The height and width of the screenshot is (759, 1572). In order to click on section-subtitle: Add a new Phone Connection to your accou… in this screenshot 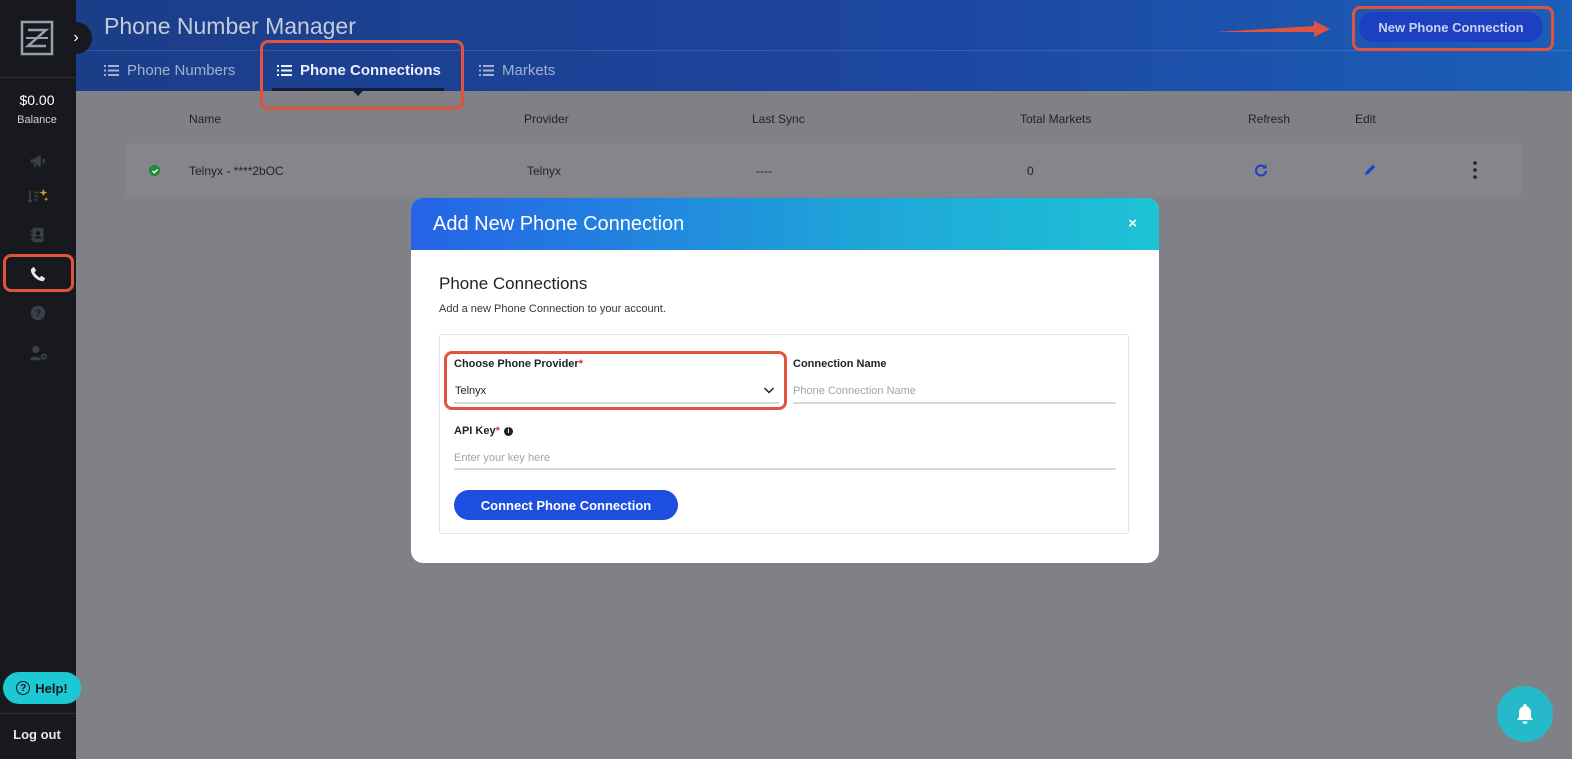, I will do `click(552, 309)`.